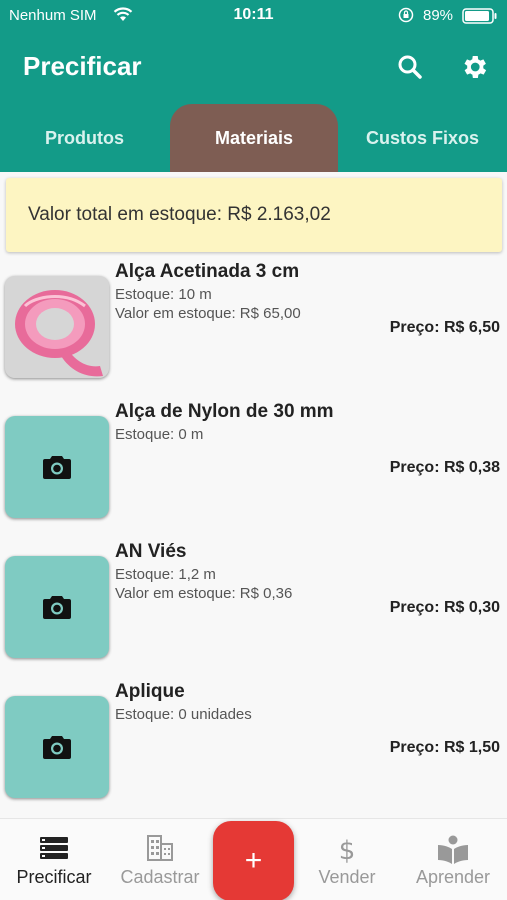 The height and width of the screenshot is (900, 507). I want to click on search-icon, so click(410, 67).